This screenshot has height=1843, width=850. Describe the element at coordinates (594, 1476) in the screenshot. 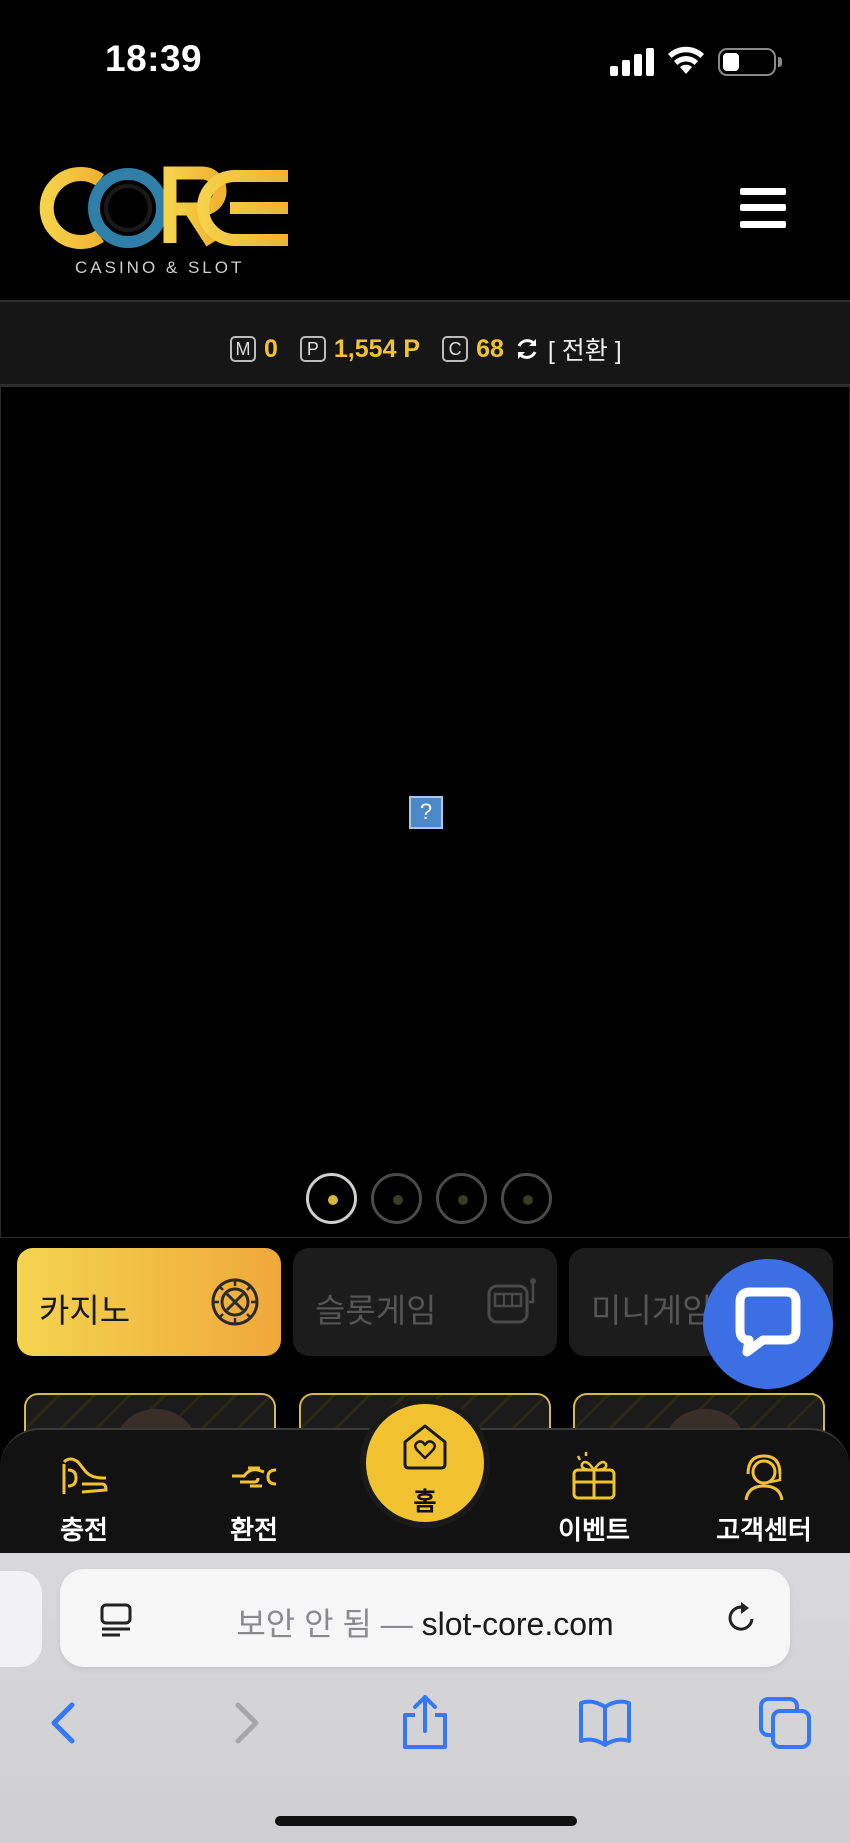

I see `gift-icon` at that location.